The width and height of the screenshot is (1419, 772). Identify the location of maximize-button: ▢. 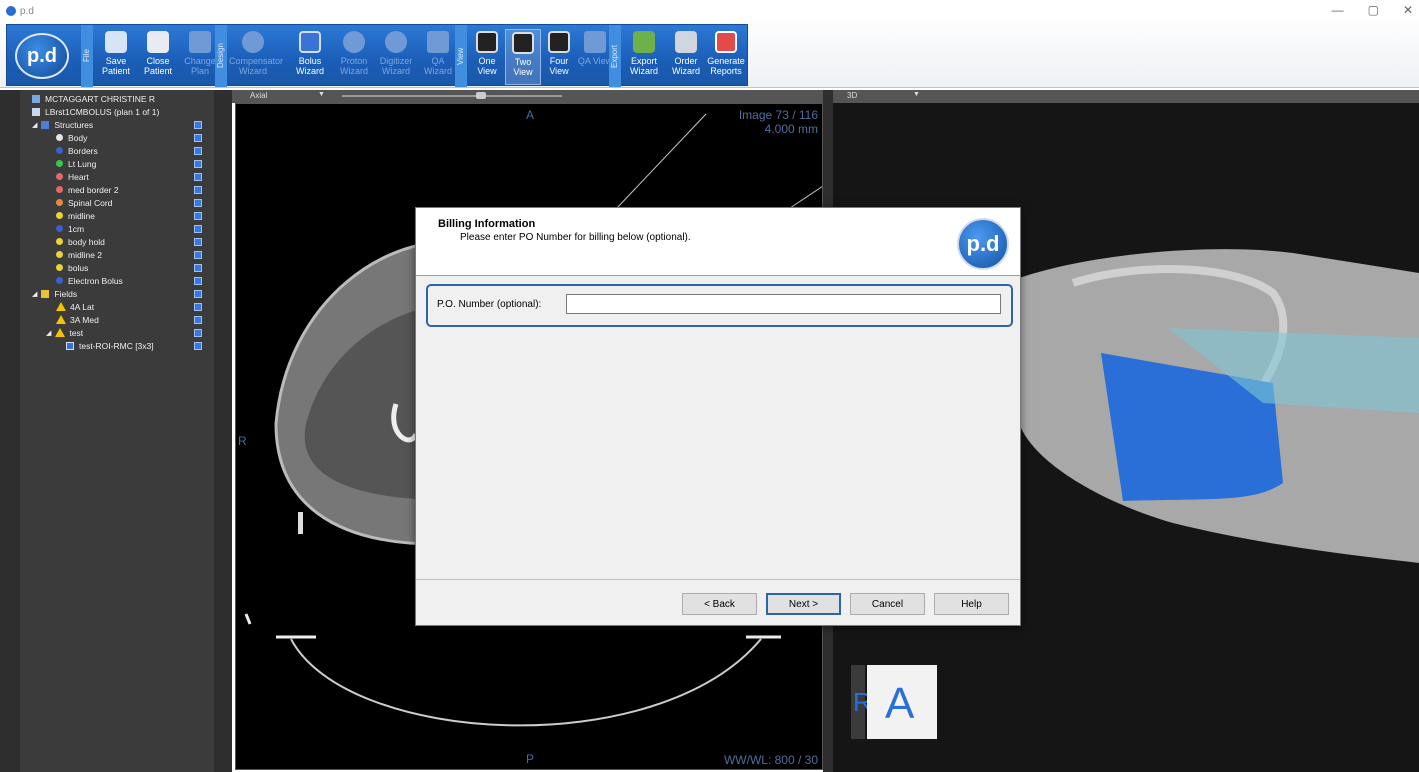
(1373, 10).